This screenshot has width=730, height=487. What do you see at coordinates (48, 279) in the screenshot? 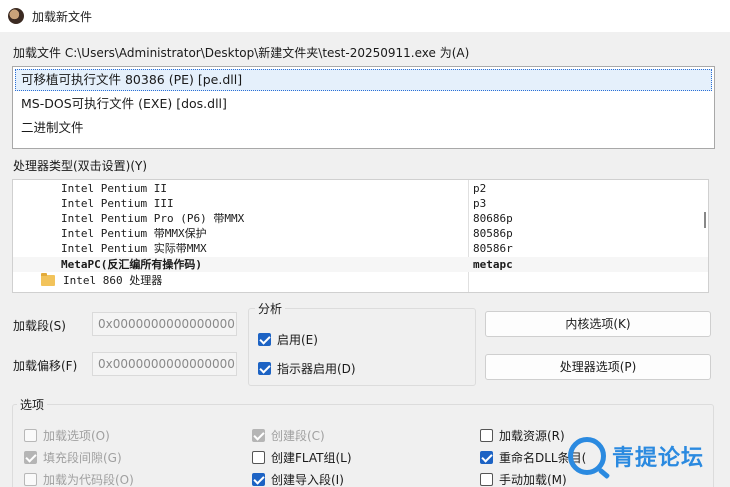
I see `folder-icon` at bounding box center [48, 279].